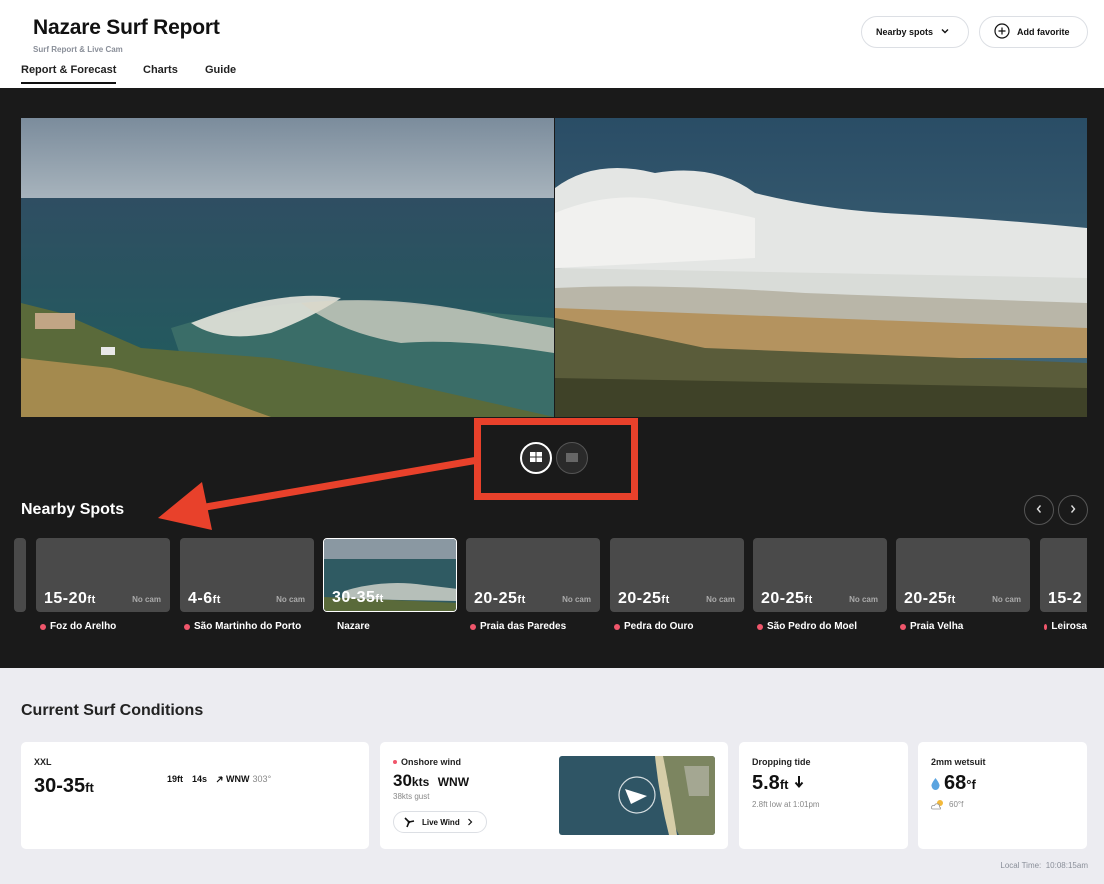 This screenshot has height=884, width=1104. What do you see at coordinates (786, 804) in the screenshot?
I see `tide-detail: 2.8ft low at 1:01pm` at bounding box center [786, 804].